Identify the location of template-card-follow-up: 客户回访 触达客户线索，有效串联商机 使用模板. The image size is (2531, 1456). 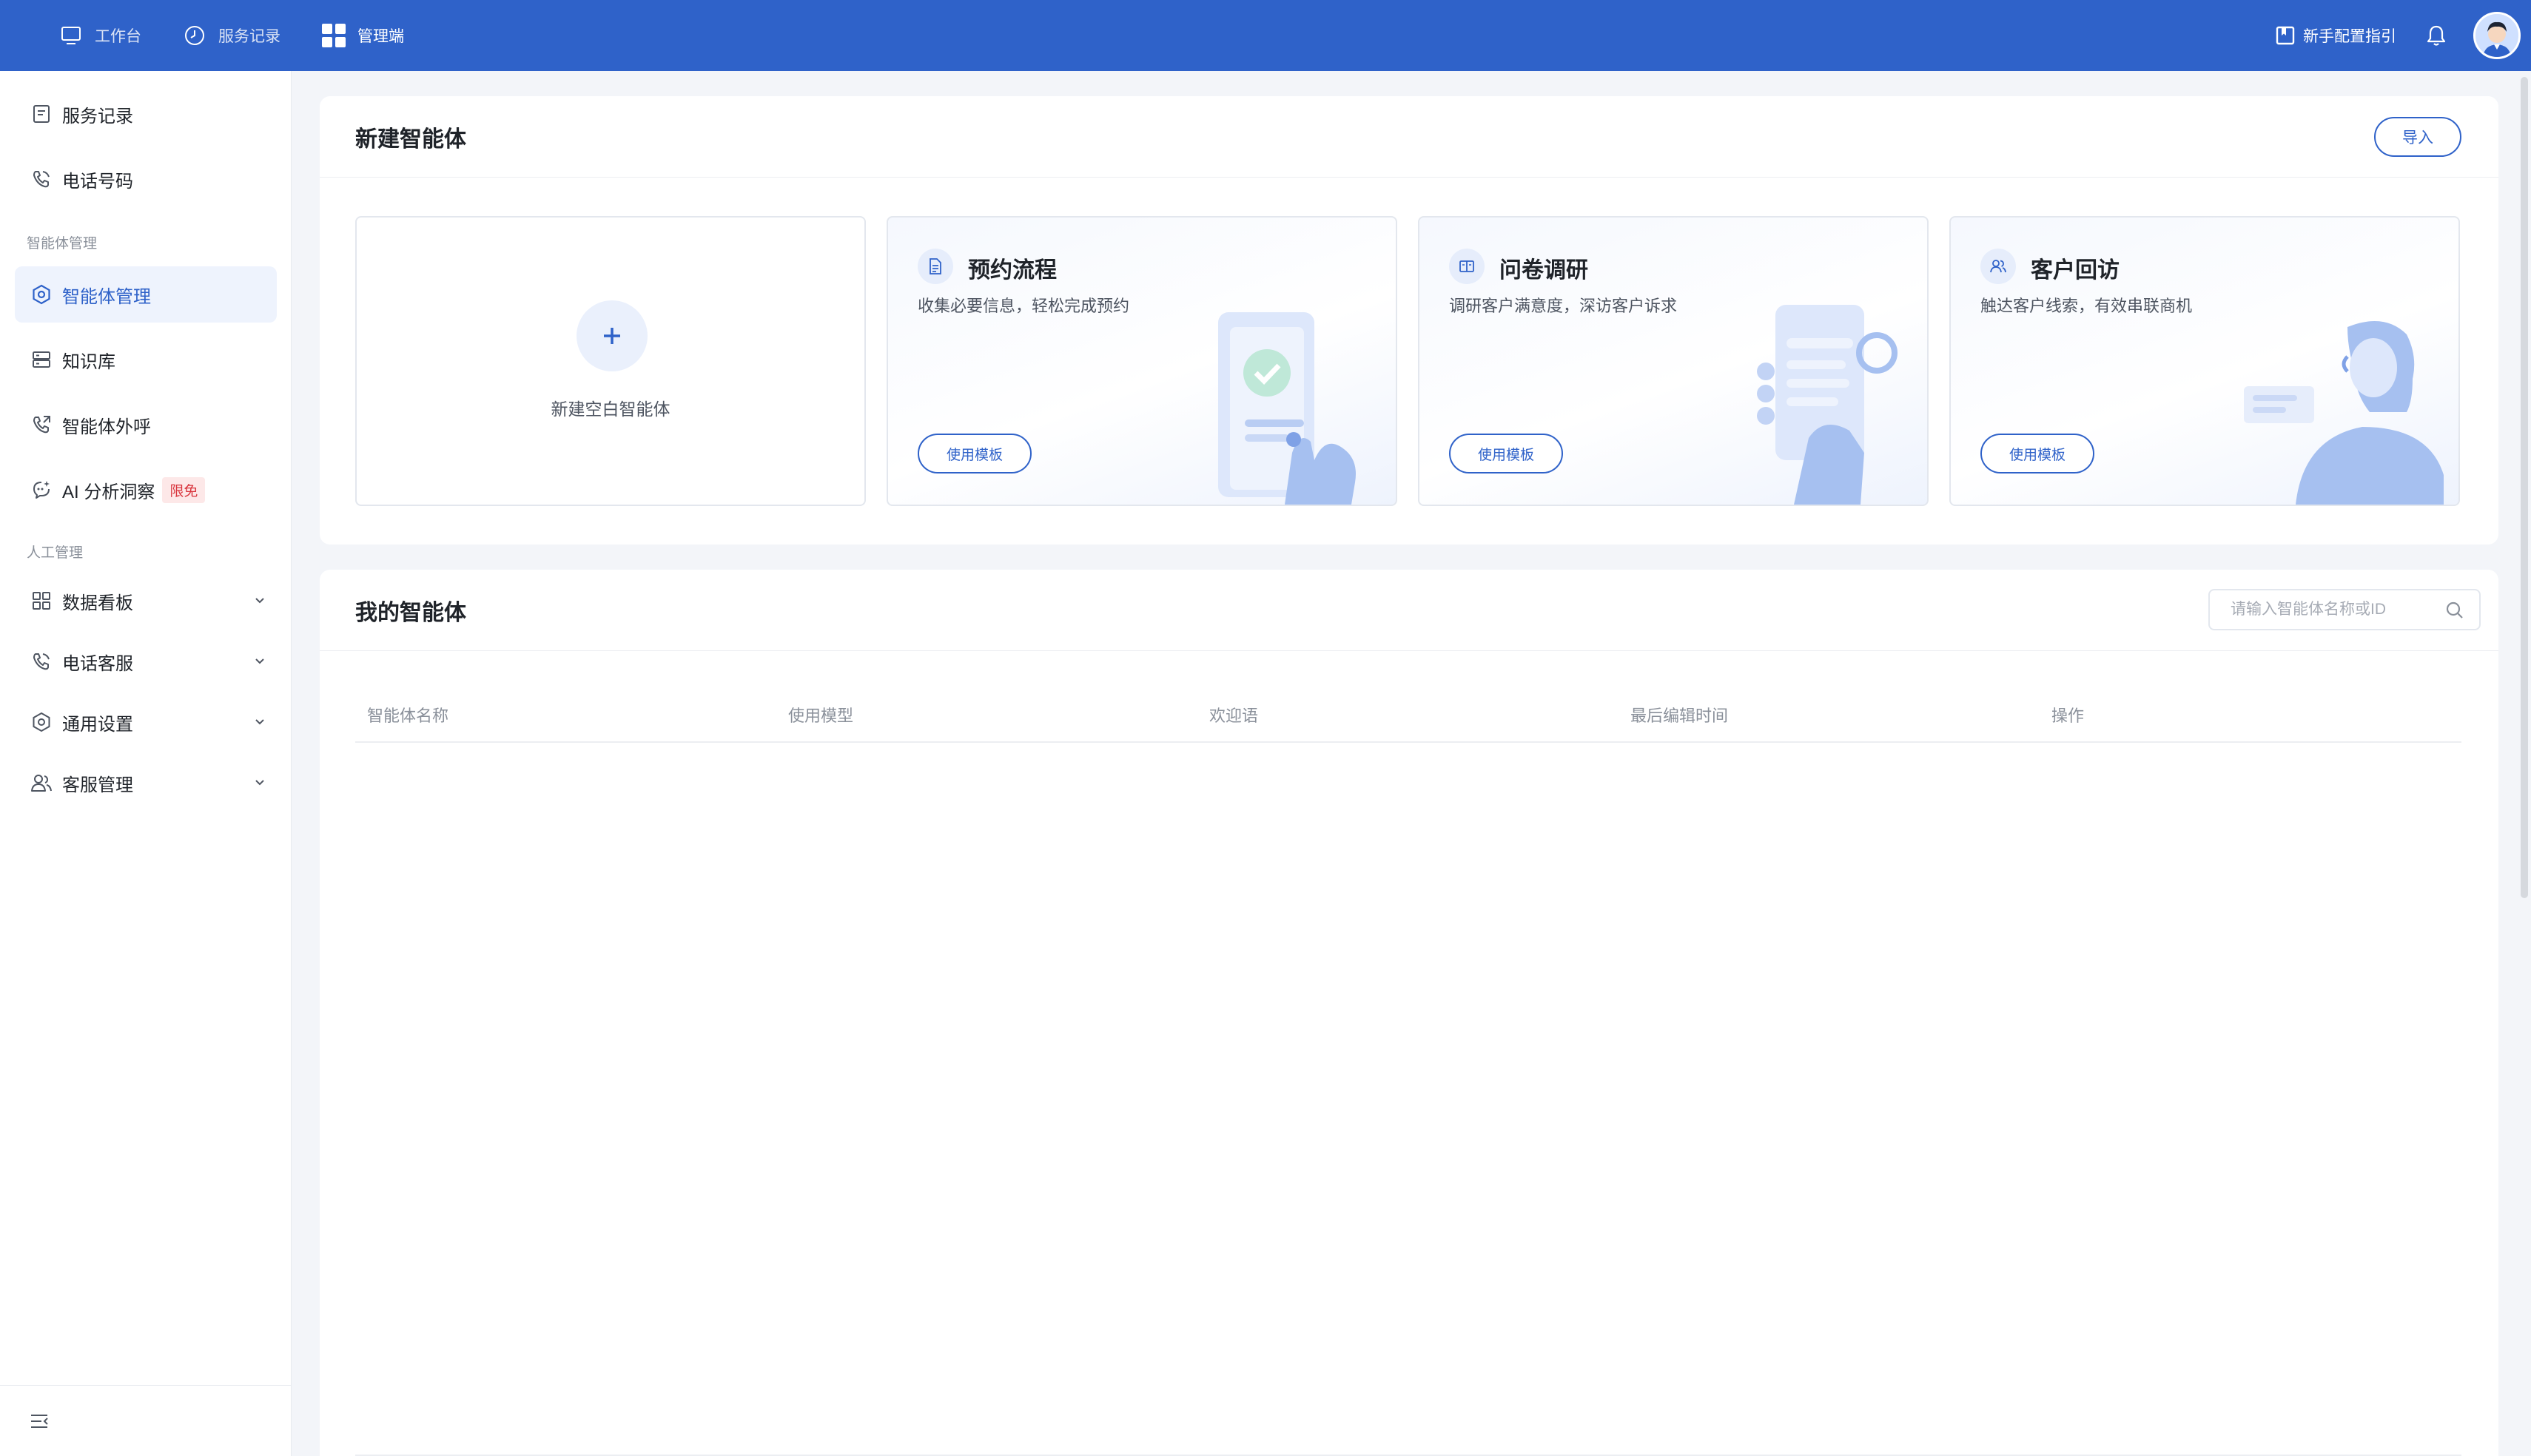
(2204, 361).